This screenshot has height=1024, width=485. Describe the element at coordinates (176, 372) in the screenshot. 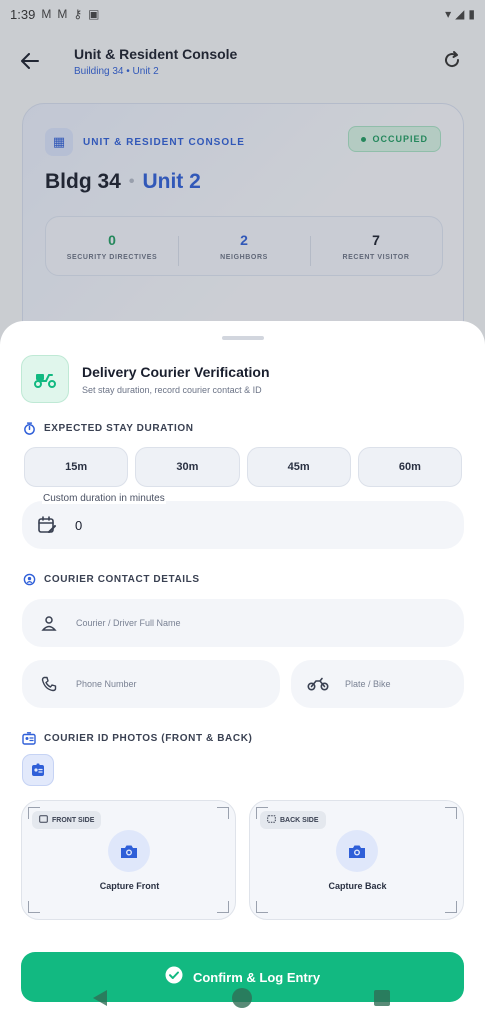

I see `sheet-title: Delivery Courier Verification` at that location.